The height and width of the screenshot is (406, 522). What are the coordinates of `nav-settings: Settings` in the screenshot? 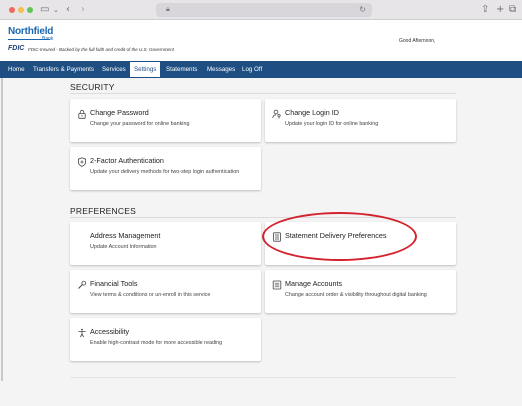 It's located at (145, 69).